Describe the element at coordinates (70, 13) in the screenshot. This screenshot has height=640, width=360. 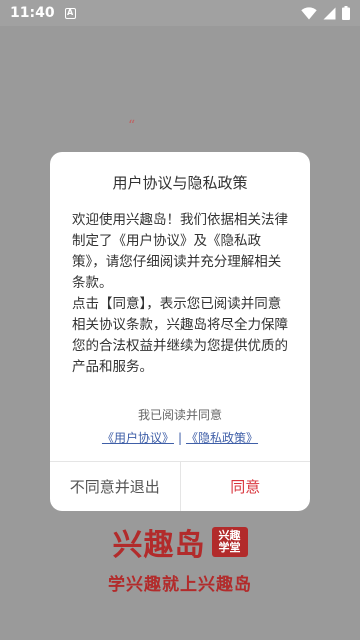
I see `notification-icon: A` at that location.